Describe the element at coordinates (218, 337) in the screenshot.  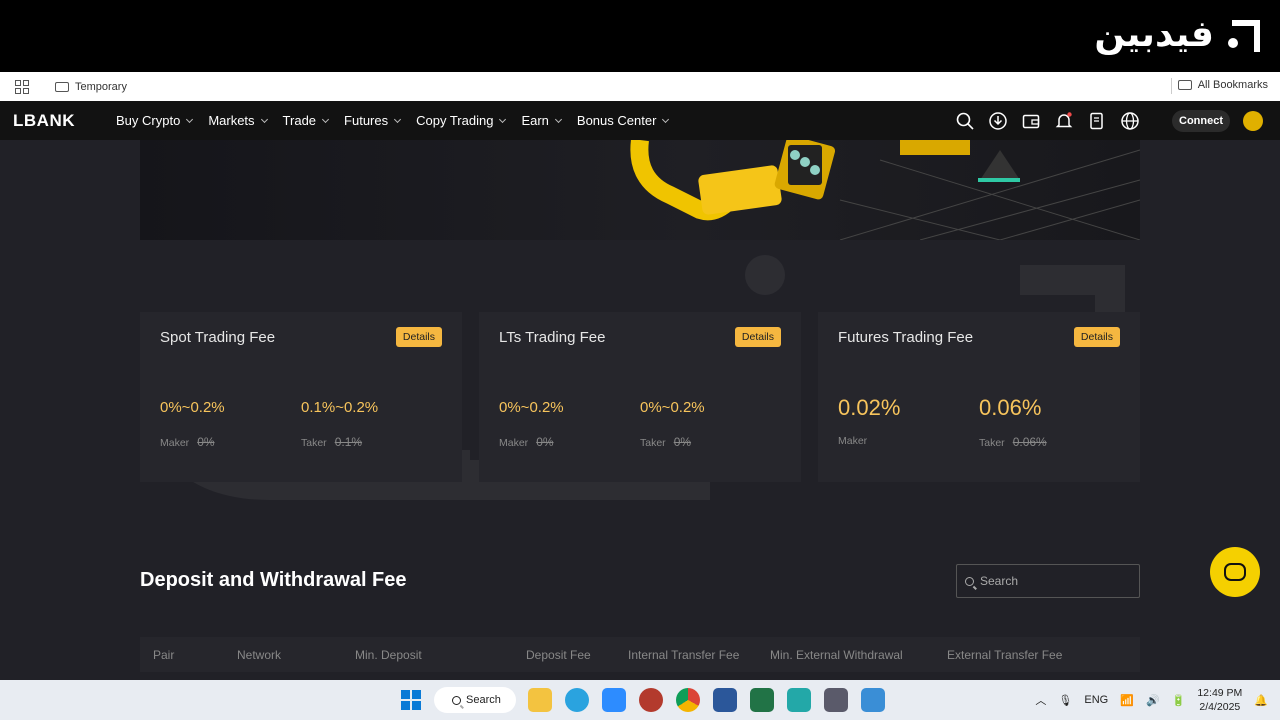
I see `fee-card-title: Spot Trading Fee` at that location.